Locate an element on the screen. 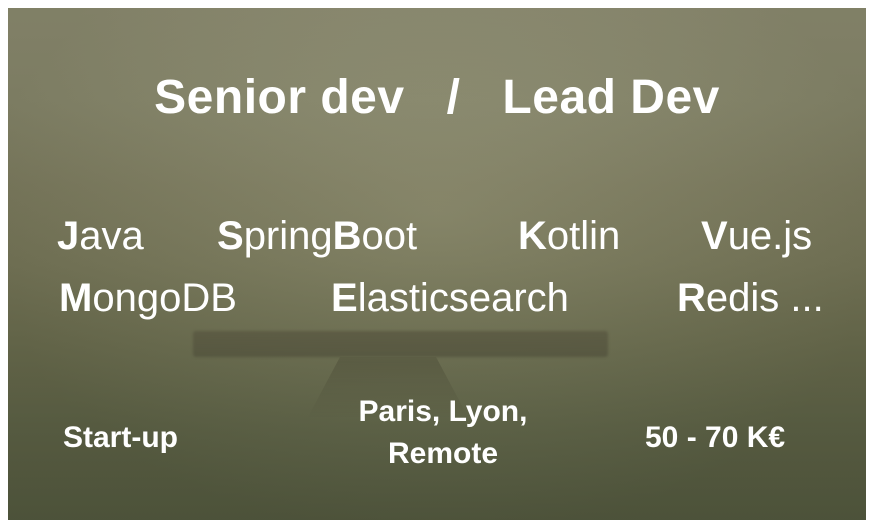 The image size is (870, 526). tech-vue-rest: ue.js is located at coordinates (770, 236).